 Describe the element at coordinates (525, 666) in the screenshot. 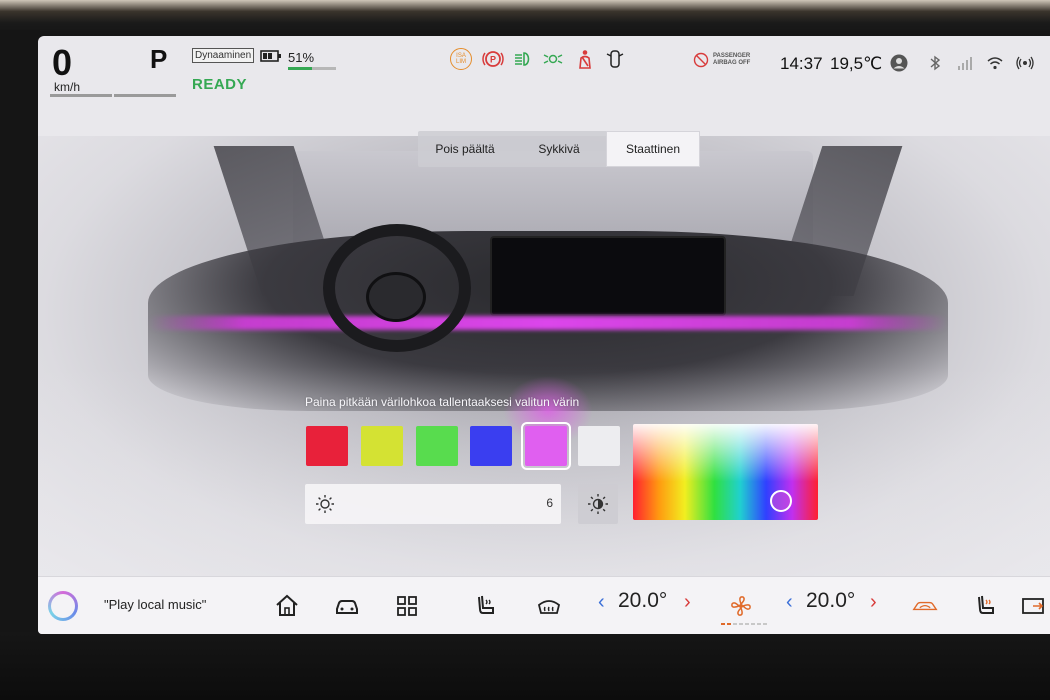

I see `screen-bezel-bottom` at that location.